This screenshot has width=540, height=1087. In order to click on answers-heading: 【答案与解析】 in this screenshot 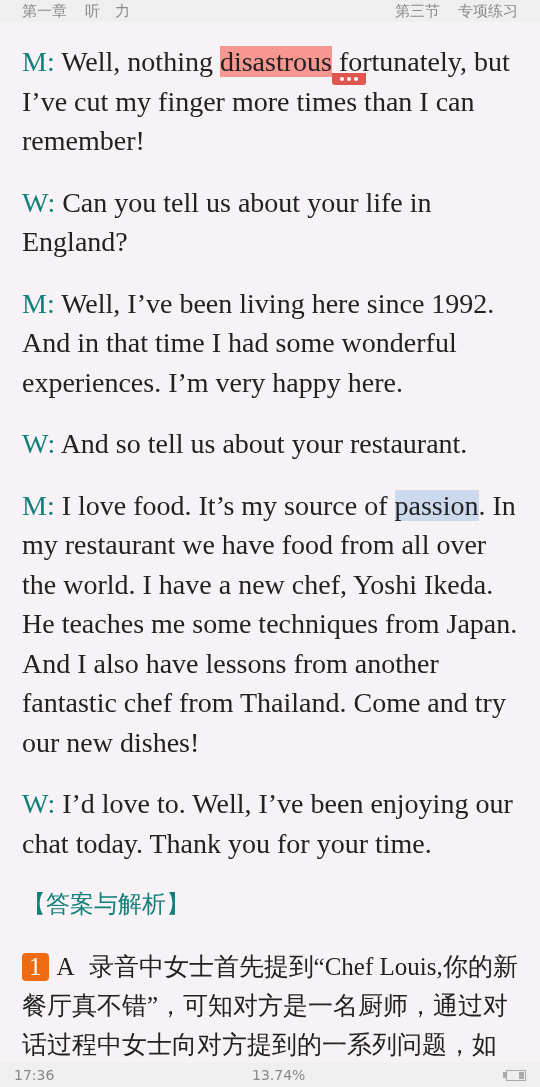, I will do `click(106, 904)`.